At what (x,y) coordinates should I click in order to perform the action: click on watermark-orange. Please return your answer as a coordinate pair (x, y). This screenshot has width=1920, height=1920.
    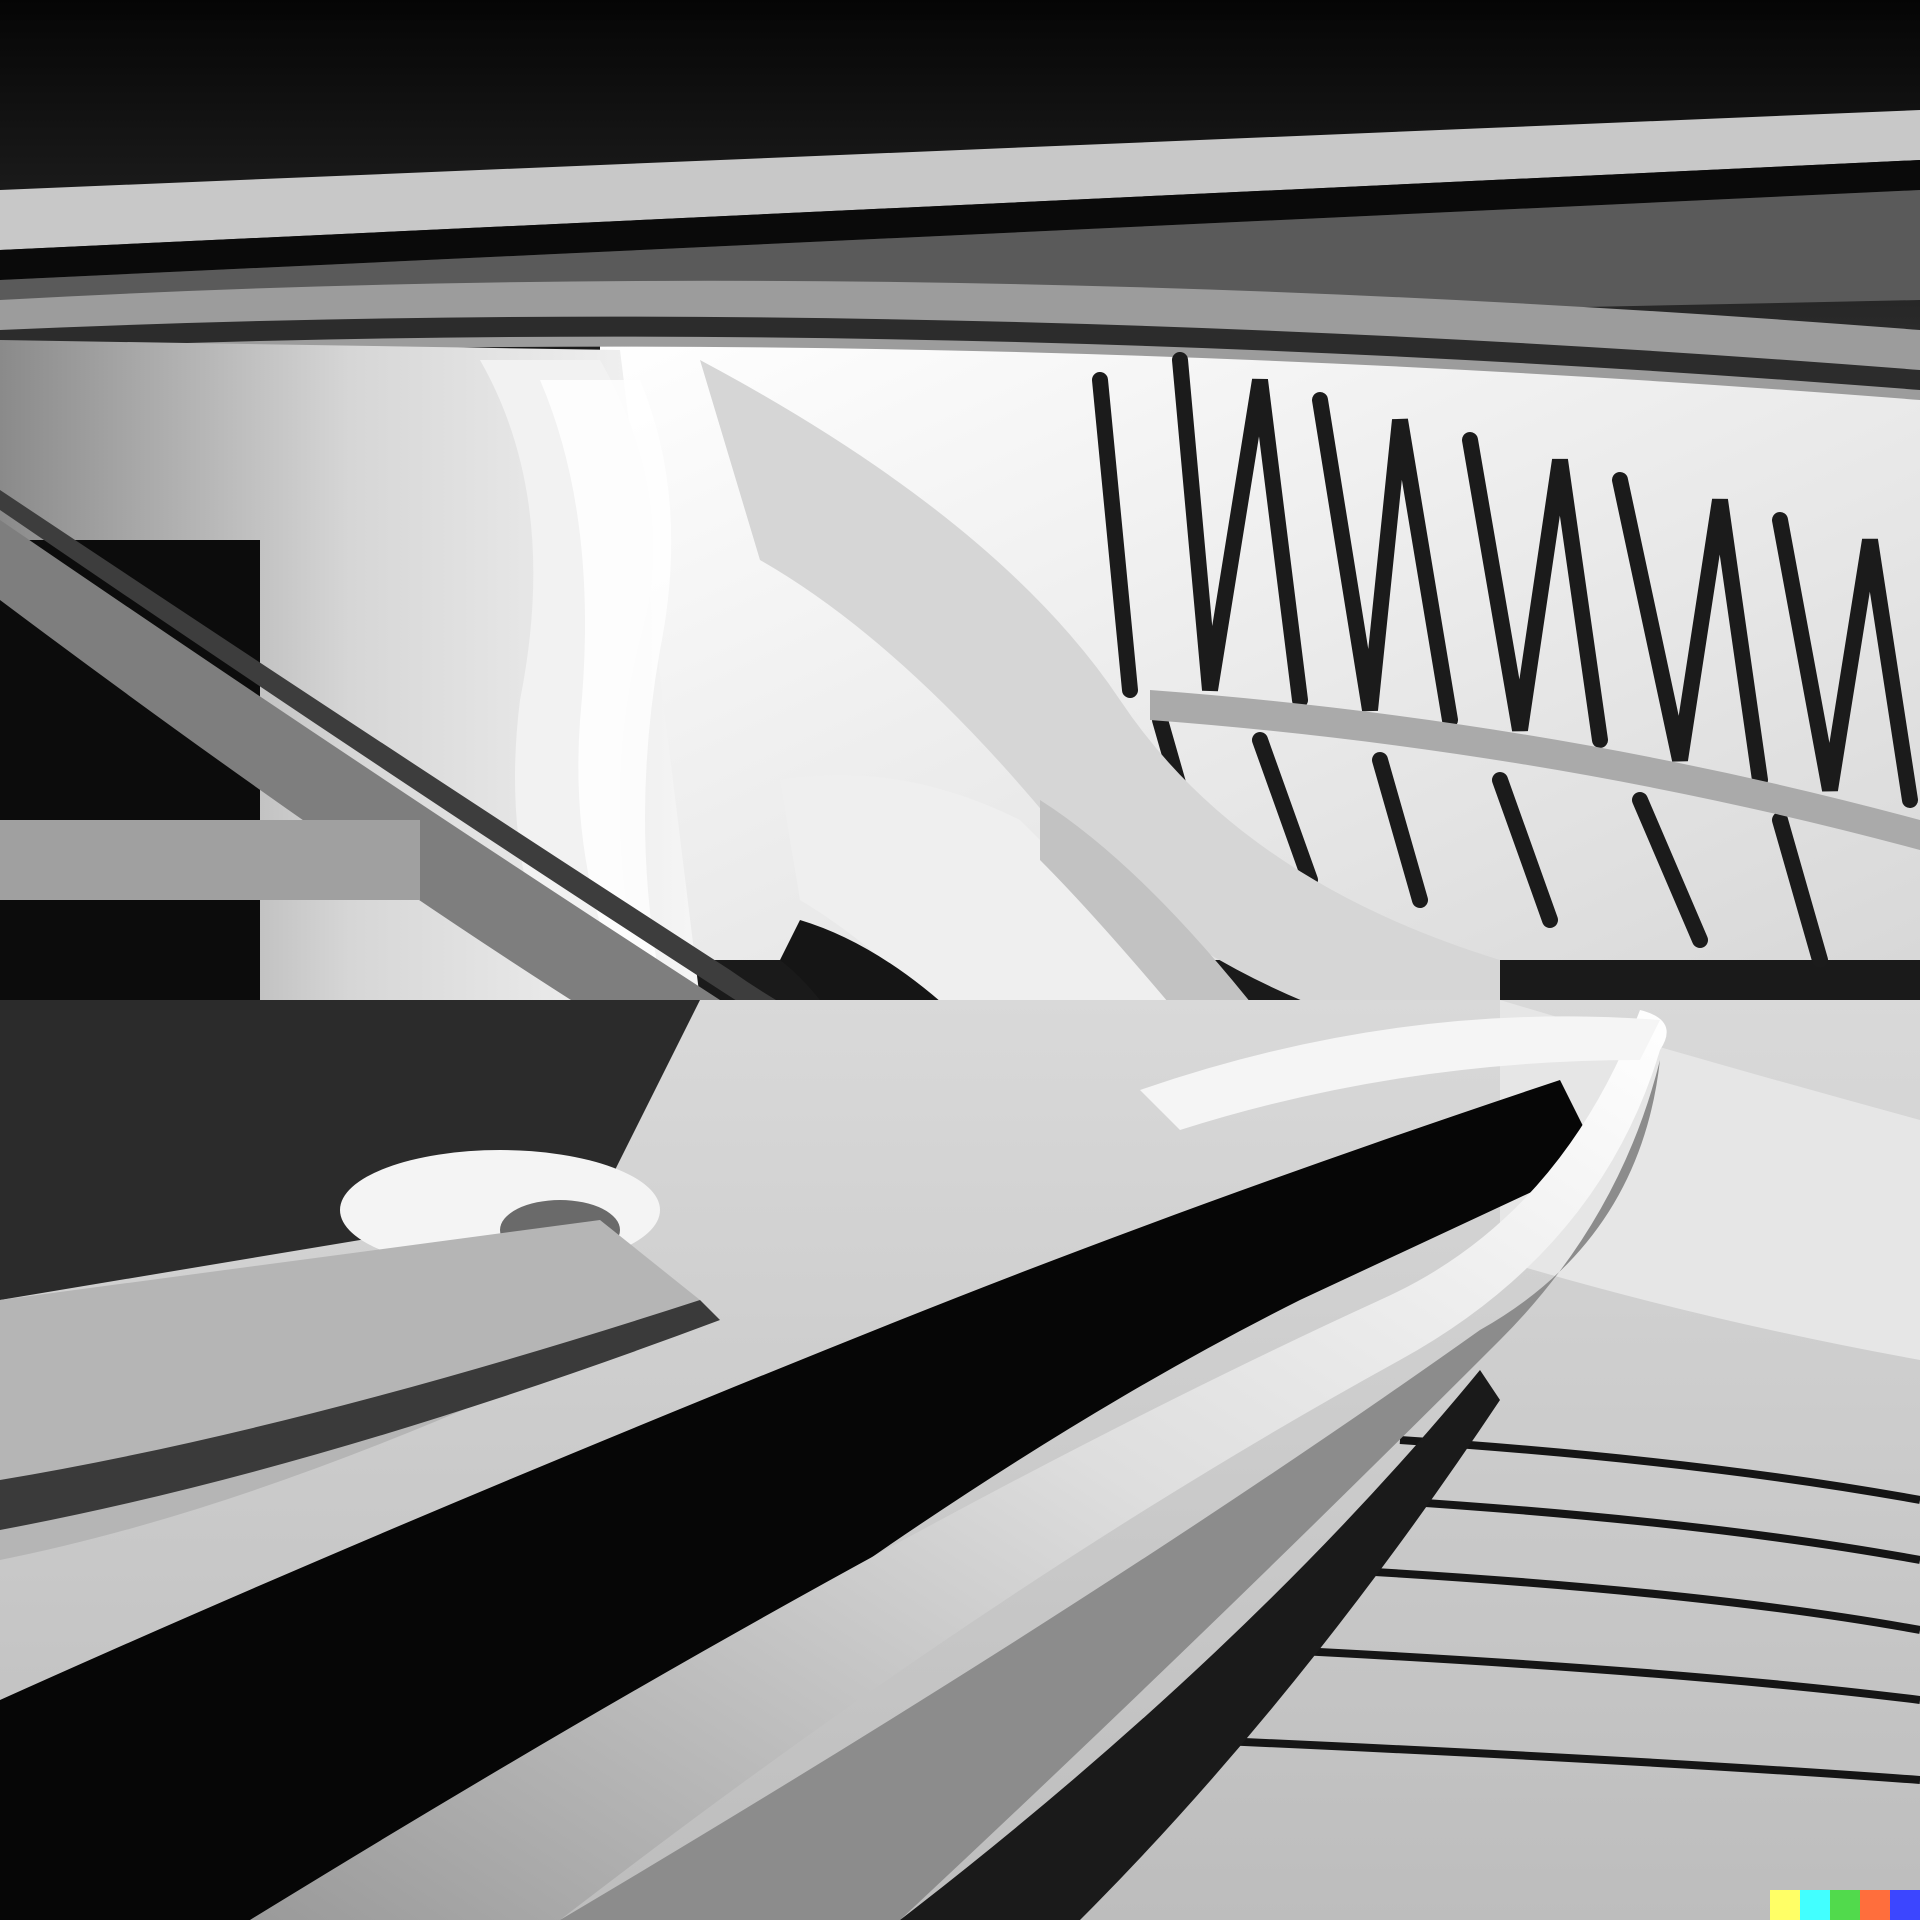
    Looking at the image, I should click on (1875, 1905).